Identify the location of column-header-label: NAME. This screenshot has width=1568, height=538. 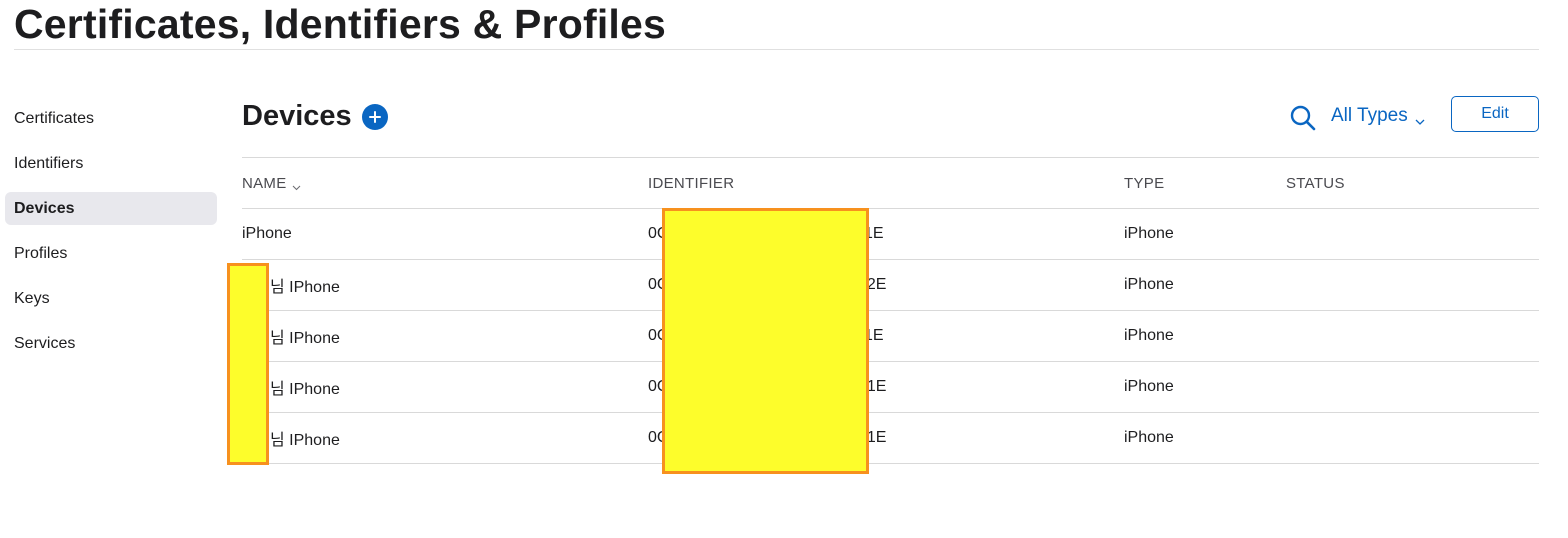
(264, 183).